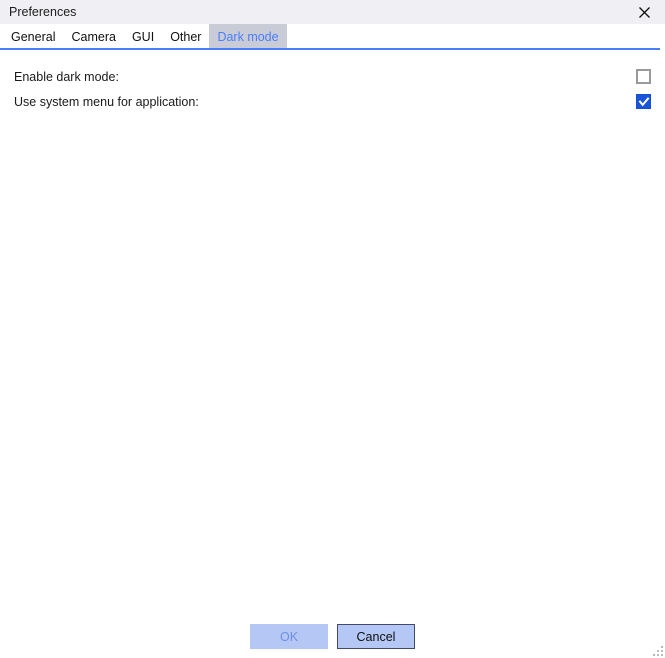  What do you see at coordinates (376, 636) in the screenshot?
I see `cancel-button: Cancel` at bounding box center [376, 636].